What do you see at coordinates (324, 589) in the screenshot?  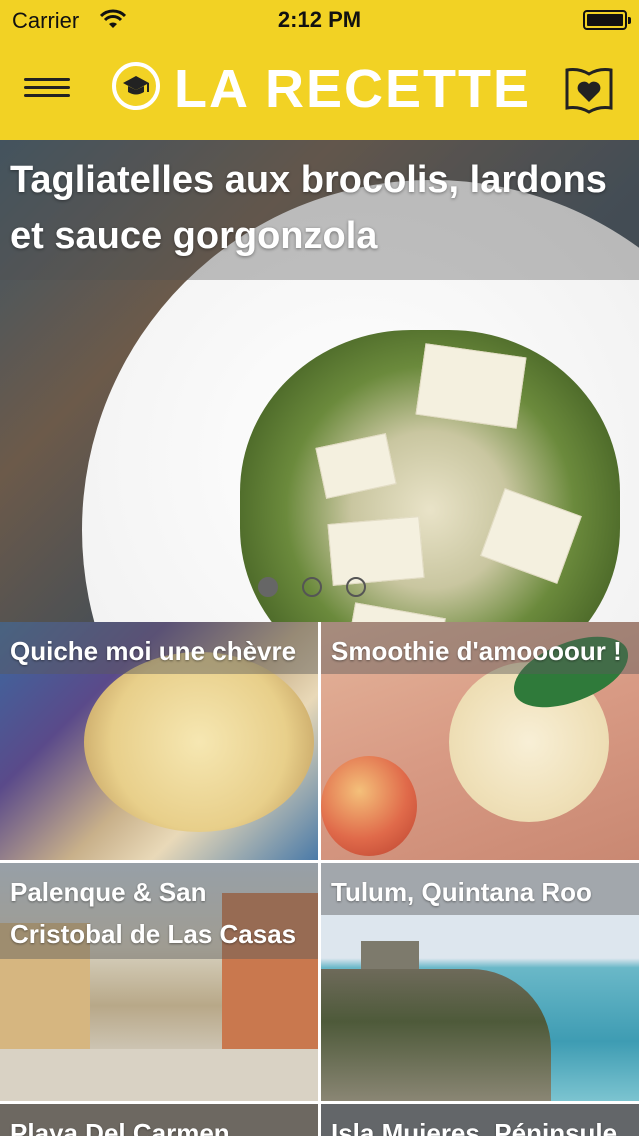 I see `carousel-pagination` at bounding box center [324, 589].